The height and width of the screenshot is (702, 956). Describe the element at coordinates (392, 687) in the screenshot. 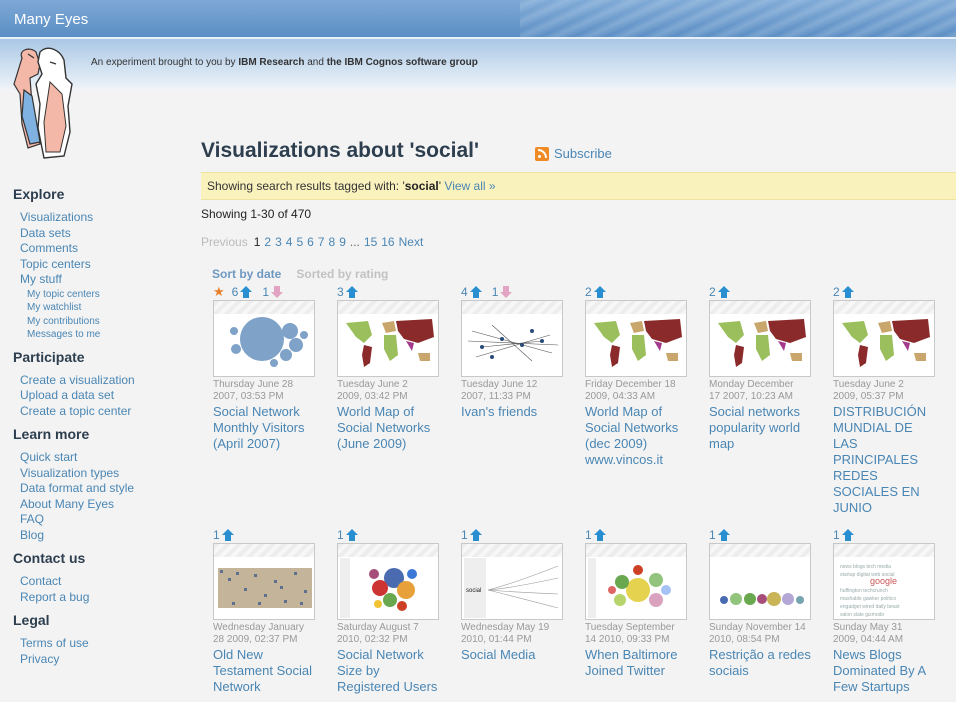

I see `card-title-line: Registered Users` at that location.